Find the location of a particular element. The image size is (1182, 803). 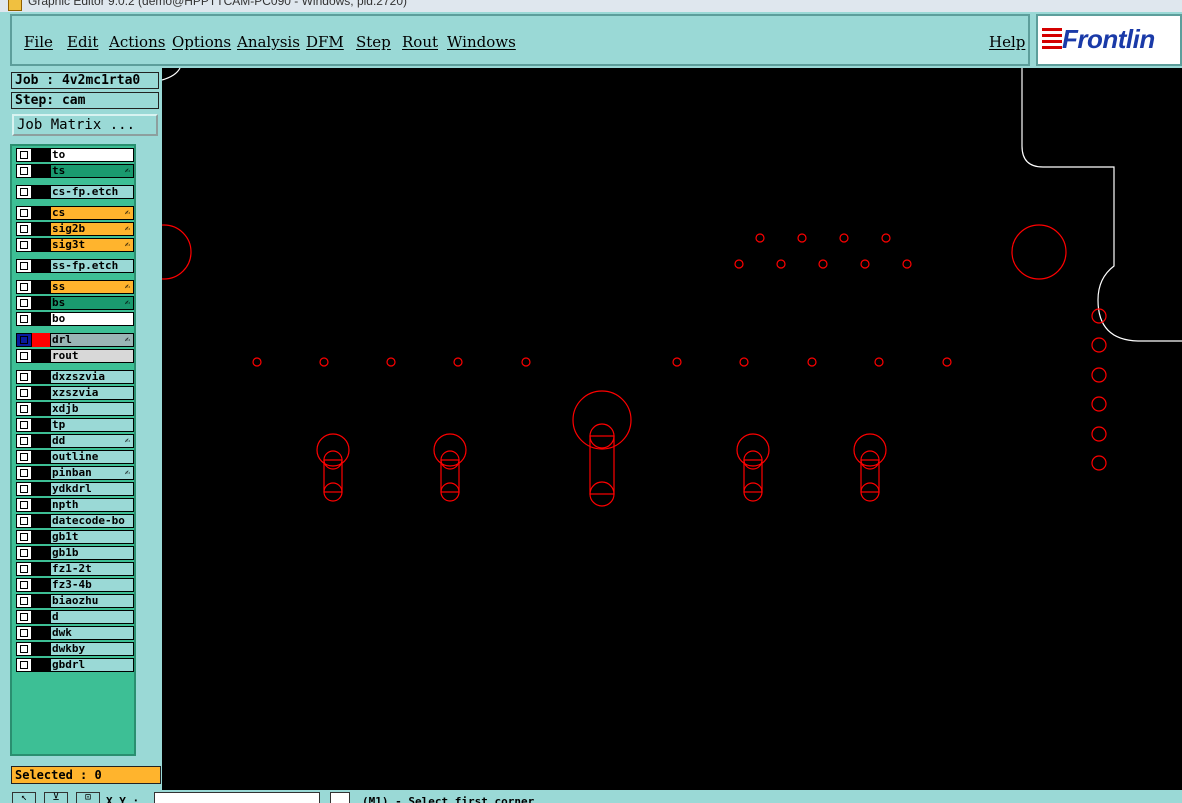

layer-row: gbdrl is located at coordinates (75, 665).